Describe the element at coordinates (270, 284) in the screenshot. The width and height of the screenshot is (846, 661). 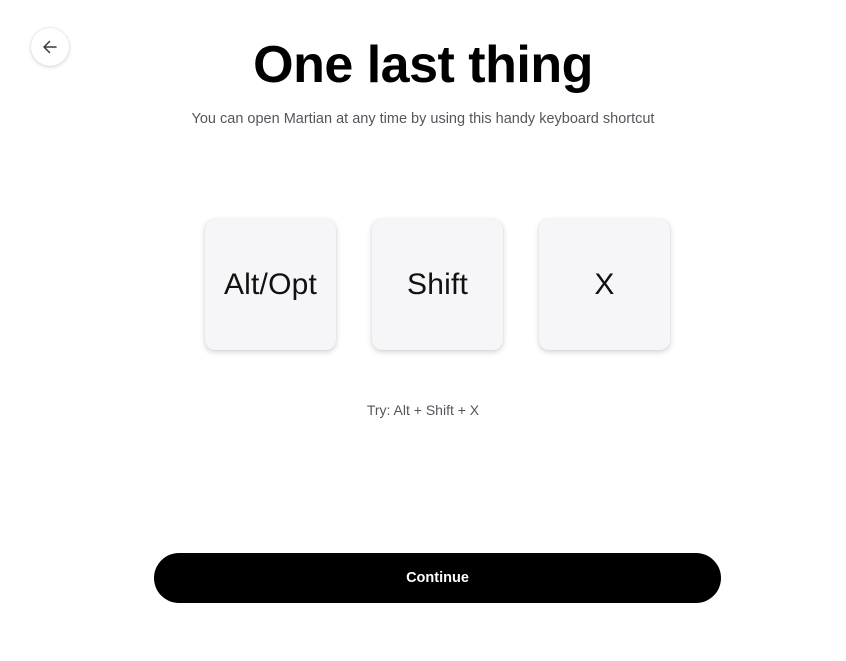
I see `key-alt-opt: Alt/Opt` at that location.